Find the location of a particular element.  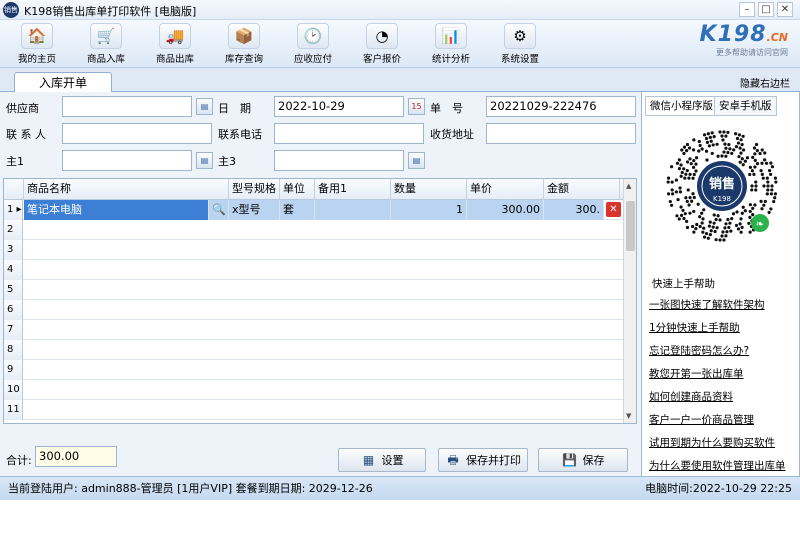

scroll-up-arrow-icon: ▲ is located at coordinates (628, 186).